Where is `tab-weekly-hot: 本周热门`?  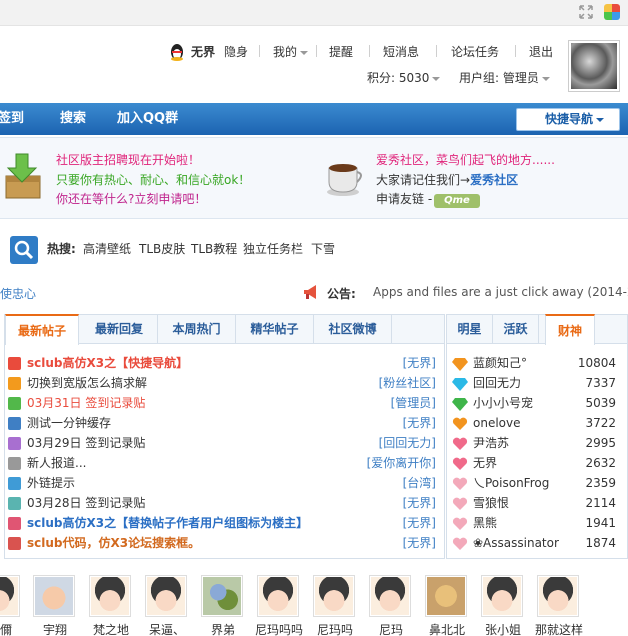 tab-weekly-hot: 本周热门 is located at coordinates (197, 329).